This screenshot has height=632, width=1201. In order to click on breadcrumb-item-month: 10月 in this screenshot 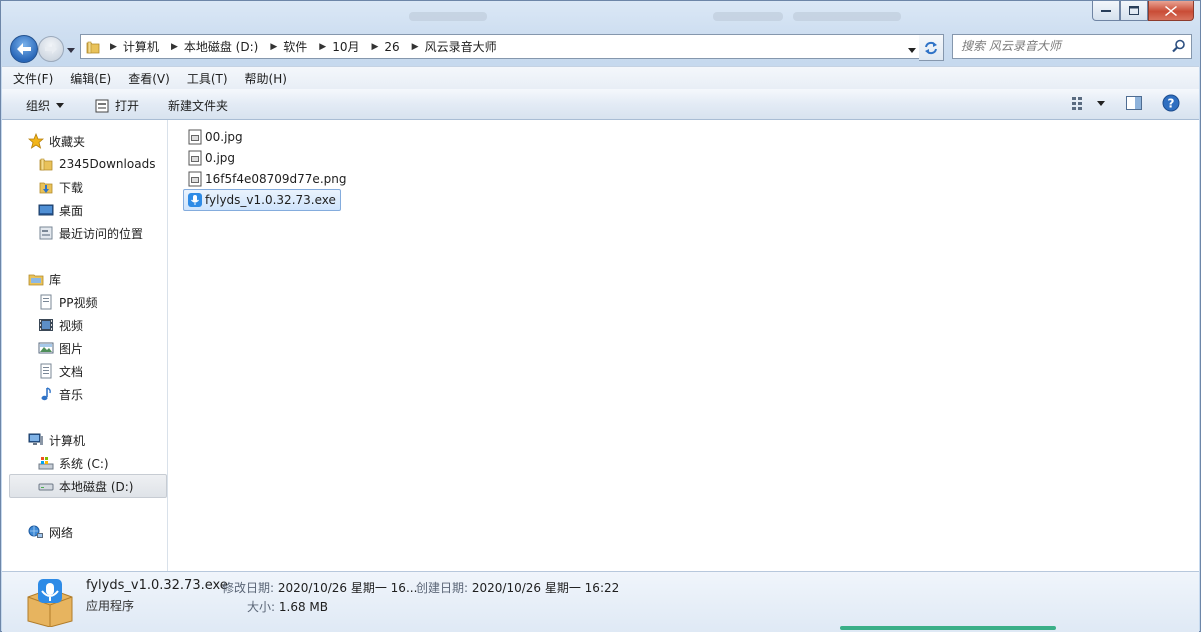, I will do `click(348, 46)`.